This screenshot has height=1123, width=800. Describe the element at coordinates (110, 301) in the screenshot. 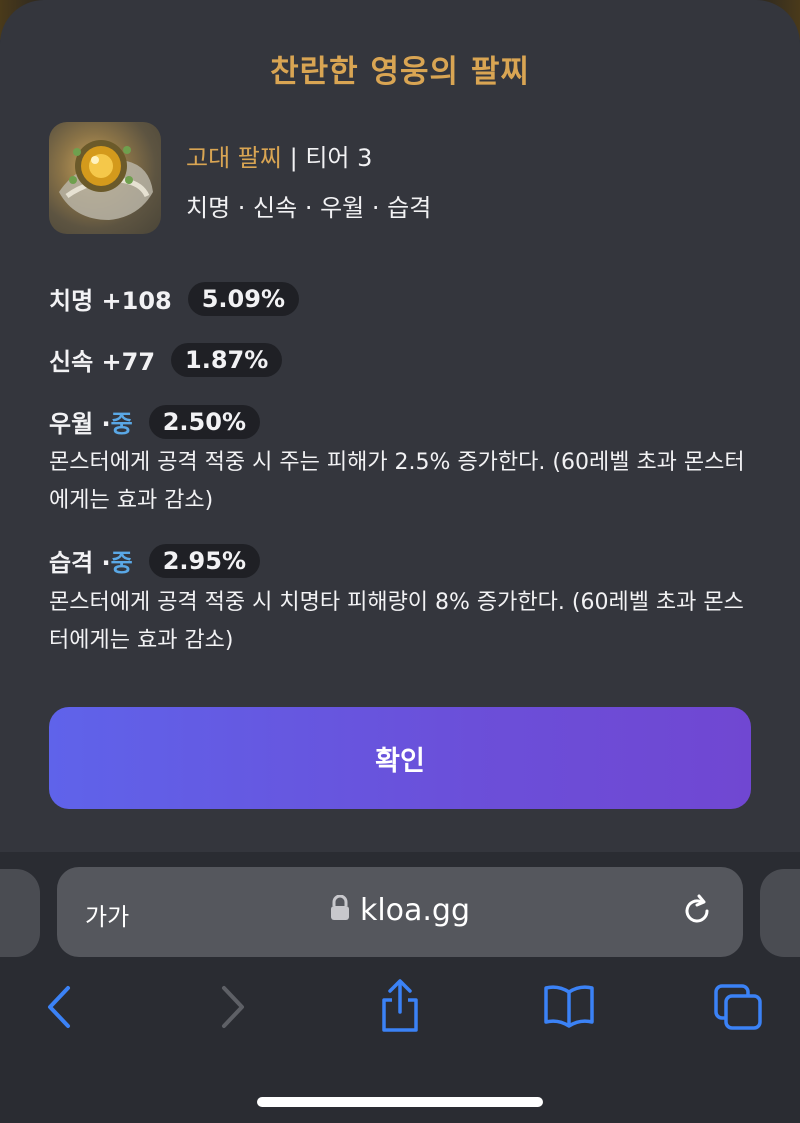

I see `stat-label: 치명 +108` at that location.